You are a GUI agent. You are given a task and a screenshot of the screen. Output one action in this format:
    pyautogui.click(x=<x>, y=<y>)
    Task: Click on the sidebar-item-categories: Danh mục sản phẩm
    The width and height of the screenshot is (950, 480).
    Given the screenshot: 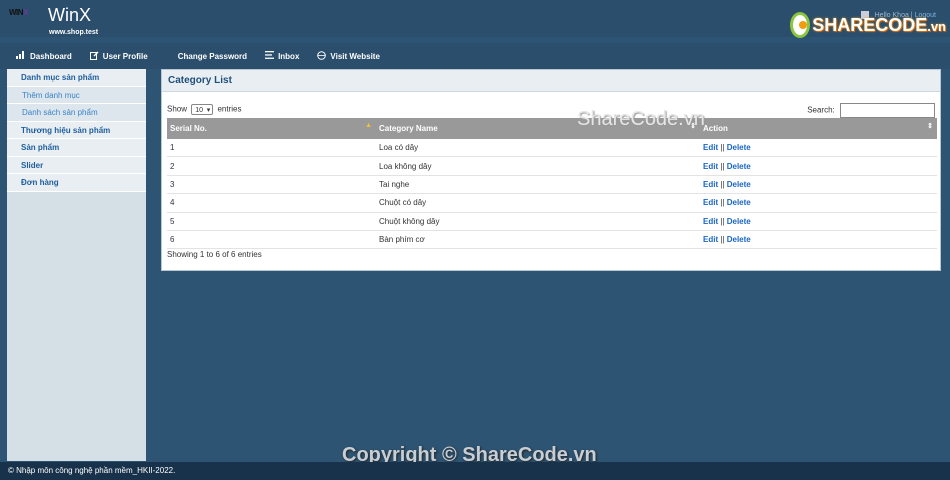 What is the action you would take?
    pyautogui.click(x=76, y=78)
    